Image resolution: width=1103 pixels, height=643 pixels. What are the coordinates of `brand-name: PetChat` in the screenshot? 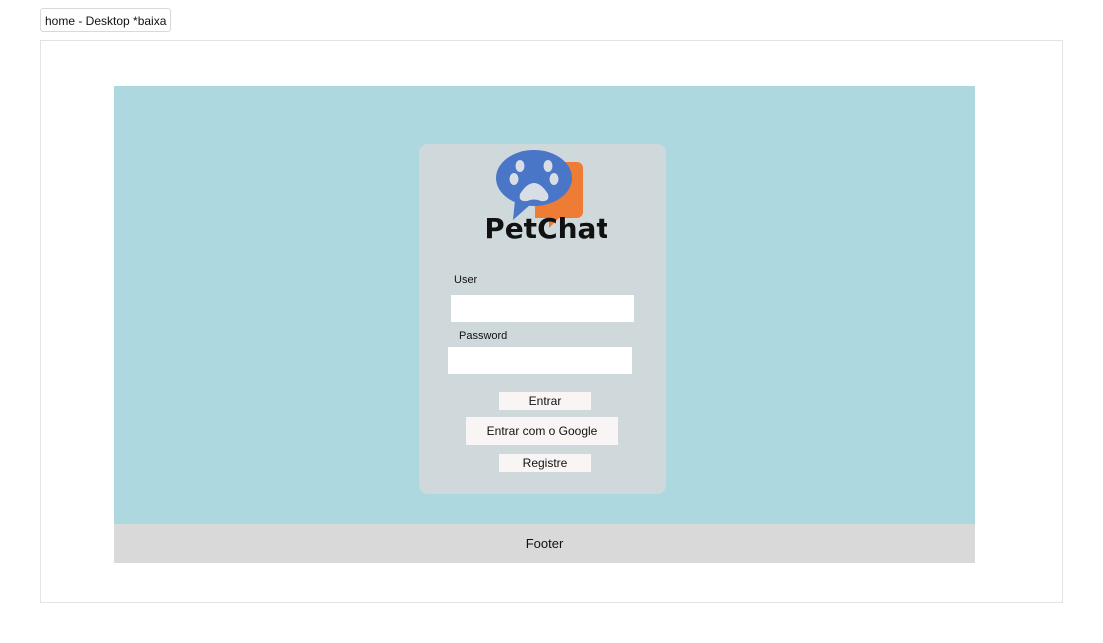 It's located at (547, 227).